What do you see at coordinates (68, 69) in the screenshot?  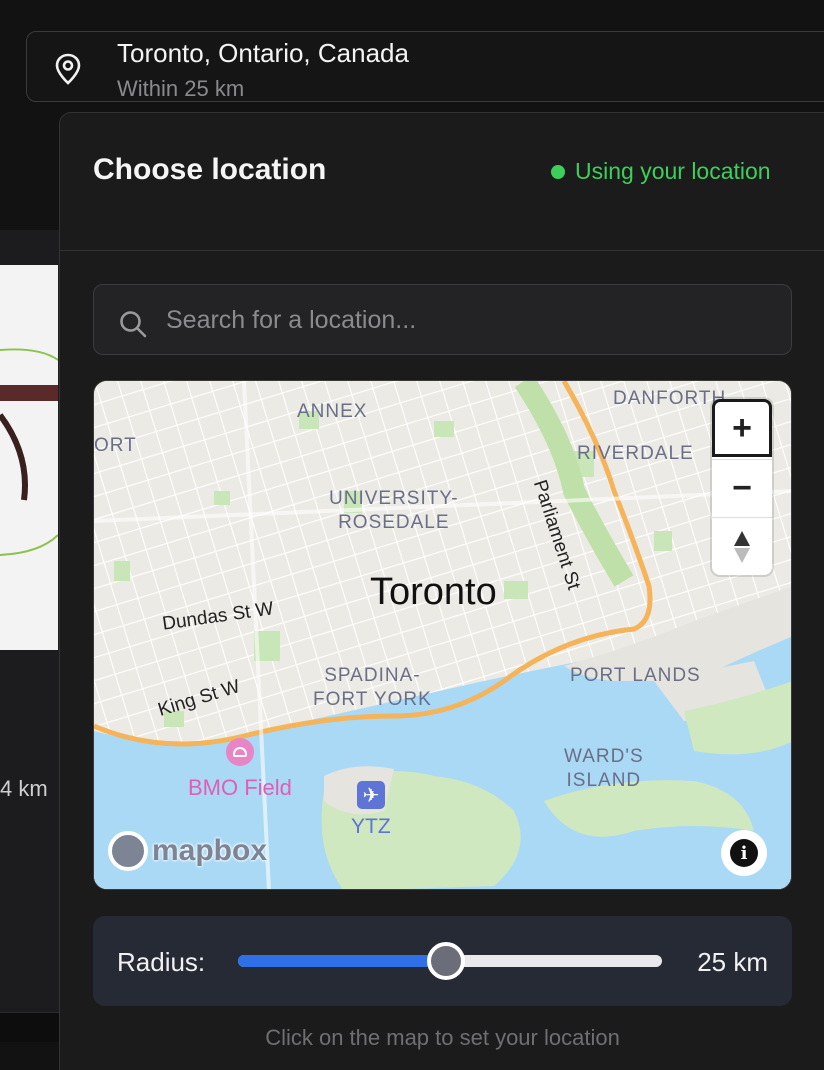 I see `map-pin-icon` at bounding box center [68, 69].